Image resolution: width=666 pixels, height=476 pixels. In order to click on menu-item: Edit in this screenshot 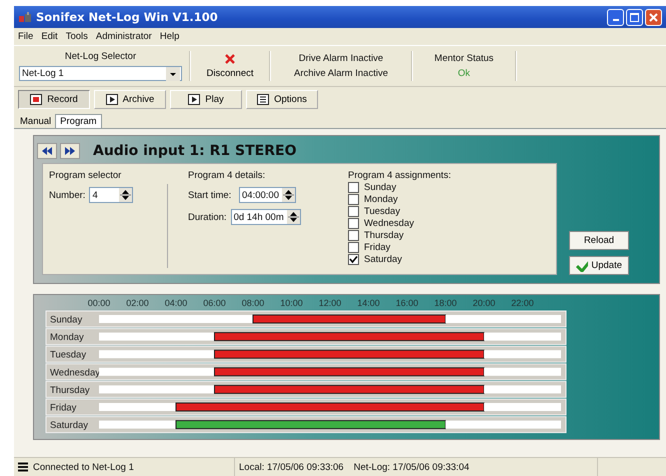, I will do `click(49, 36)`.